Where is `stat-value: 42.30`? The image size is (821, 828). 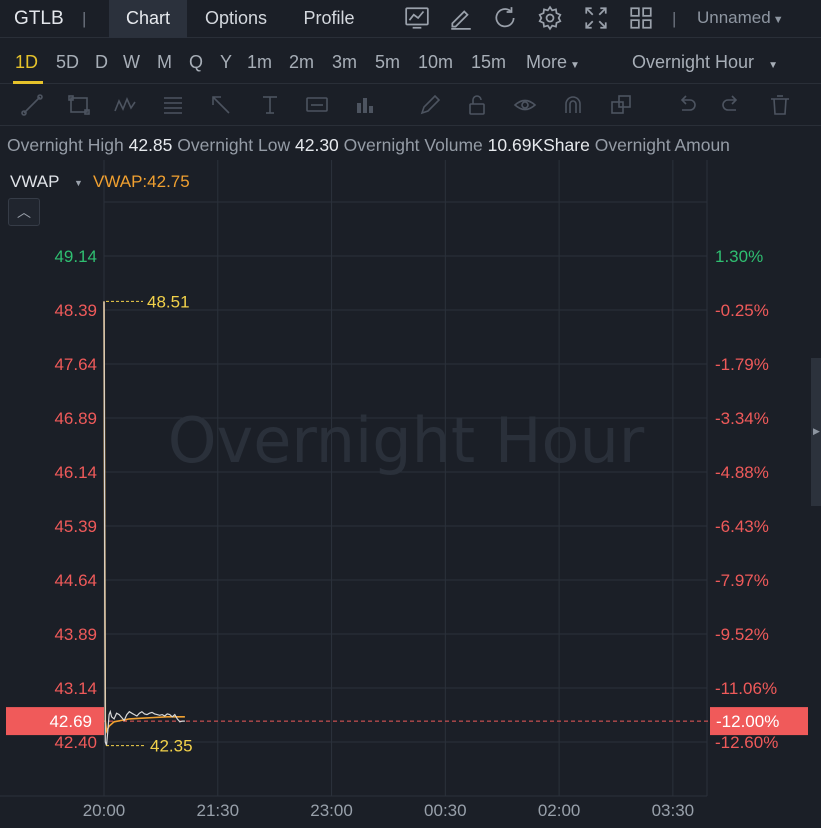 stat-value: 42.30 is located at coordinates (317, 145).